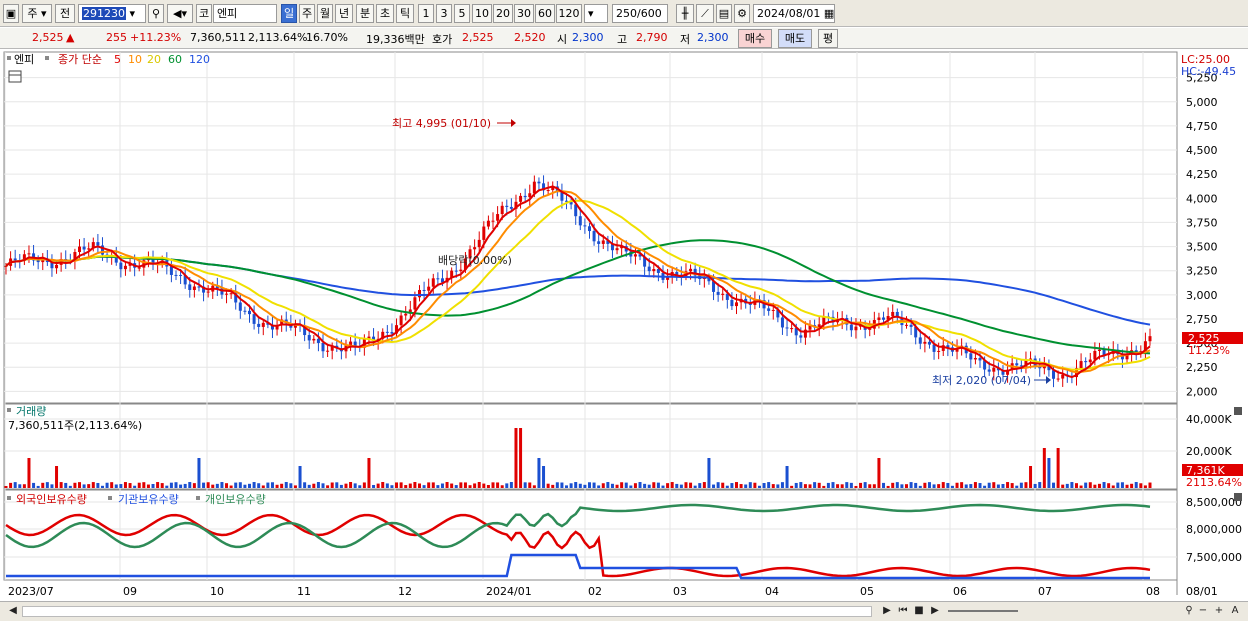 This screenshot has width=1248, height=621. Describe the element at coordinates (344, 13) in the screenshot. I see `period-year: 년` at that location.